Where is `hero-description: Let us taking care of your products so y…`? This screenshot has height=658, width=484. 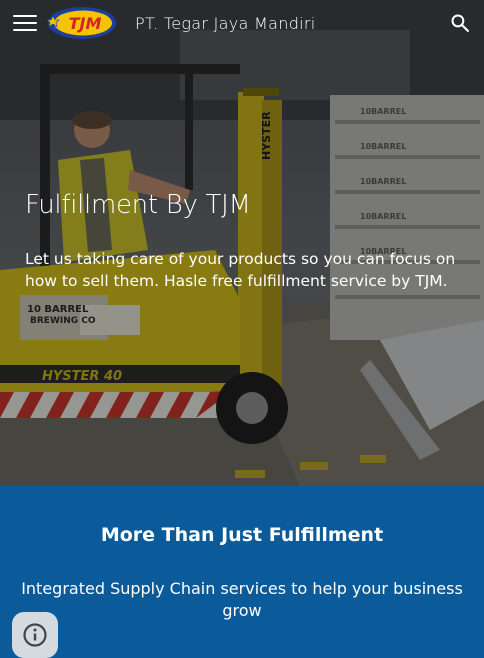
hero-description: Let us taking care of your products so y… is located at coordinates (240, 270).